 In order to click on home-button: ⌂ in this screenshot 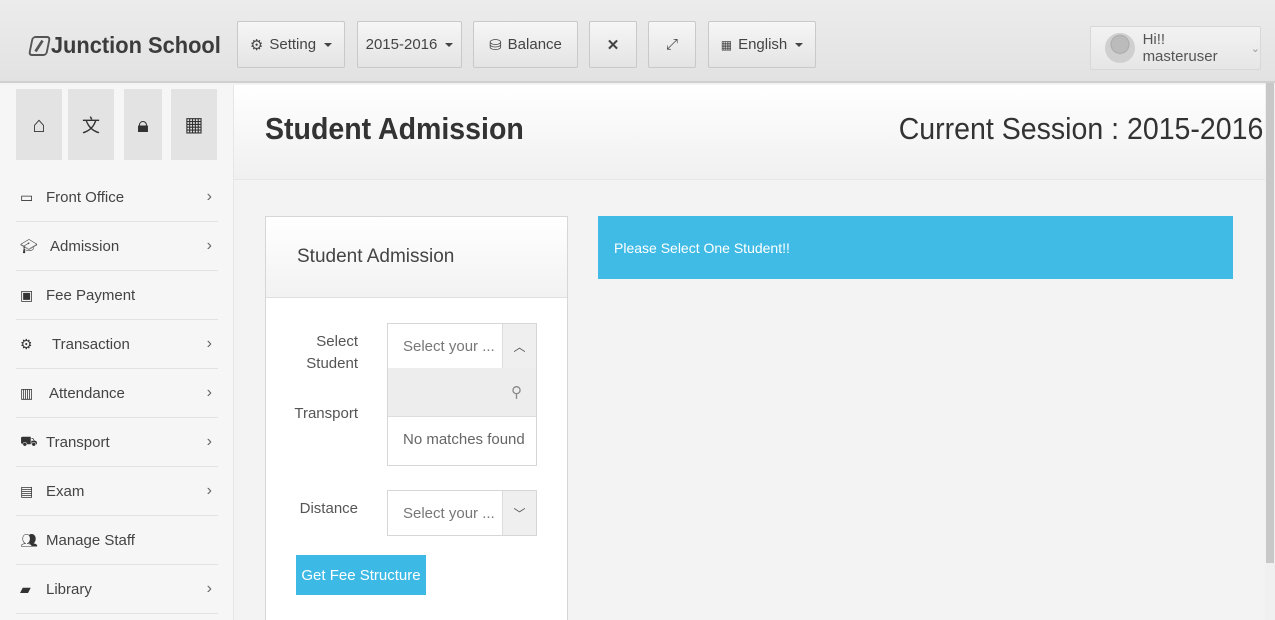, I will do `click(39, 124)`.